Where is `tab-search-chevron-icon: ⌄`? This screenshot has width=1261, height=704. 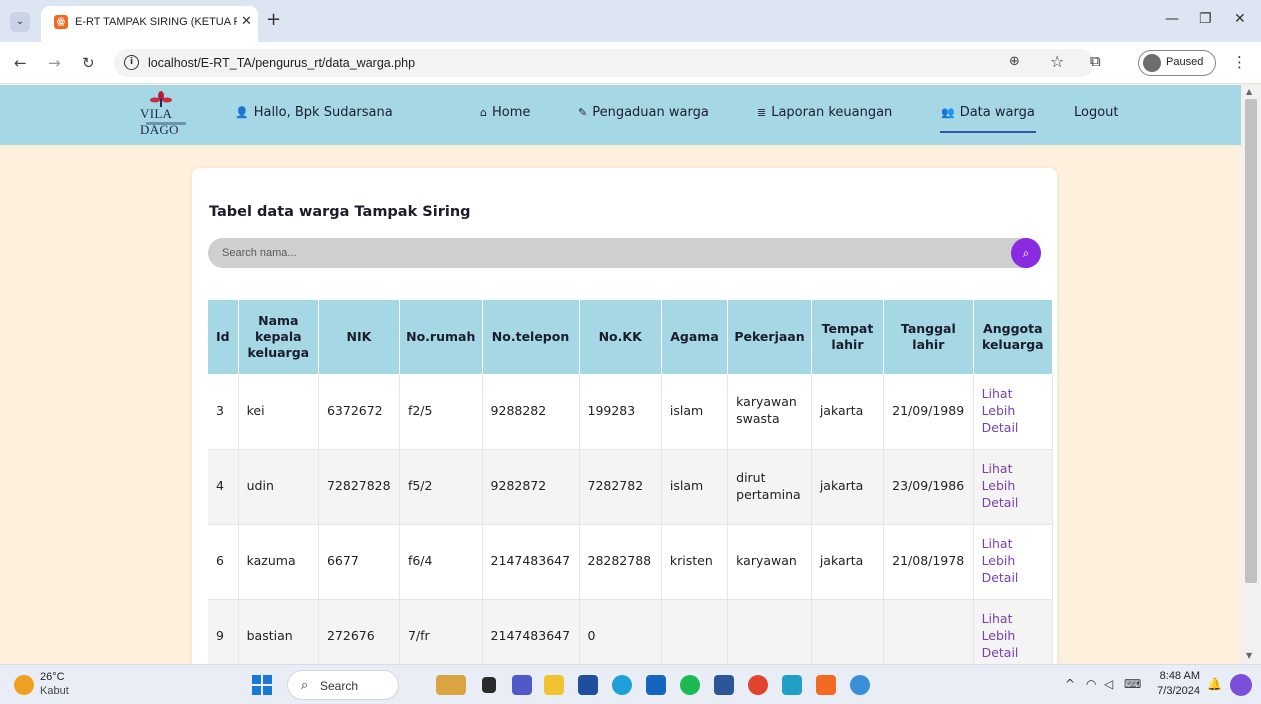
tab-search-chevron-icon: ⌄ is located at coordinates (20, 22).